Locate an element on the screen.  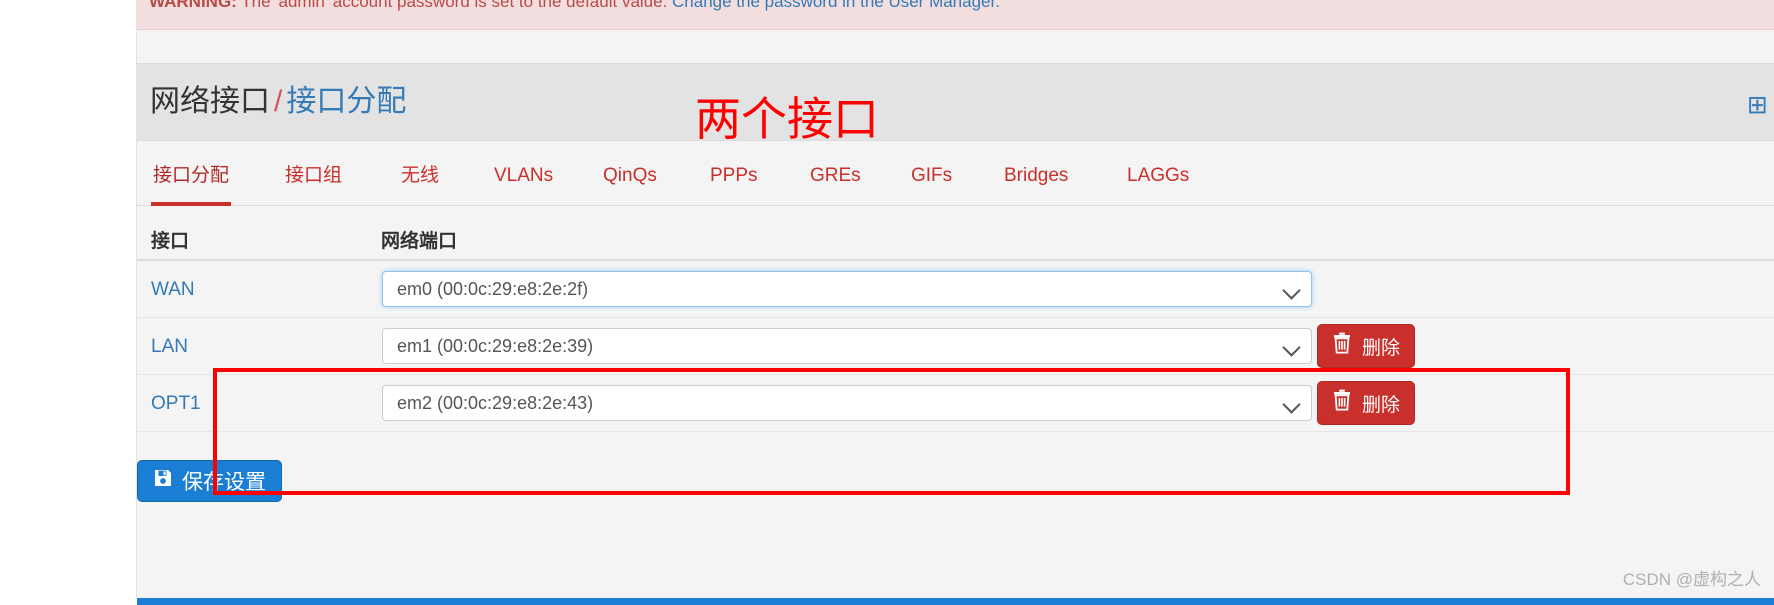
warning-prefix: WARNING: is located at coordinates (193, 5).